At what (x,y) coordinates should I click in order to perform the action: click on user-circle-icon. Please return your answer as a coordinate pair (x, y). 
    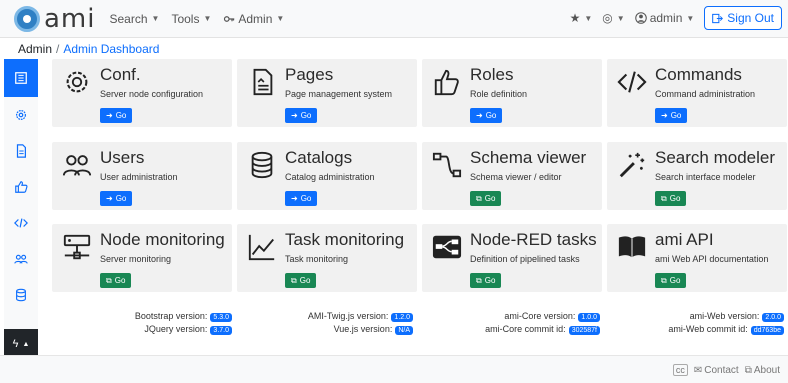
    Looking at the image, I should click on (640, 18).